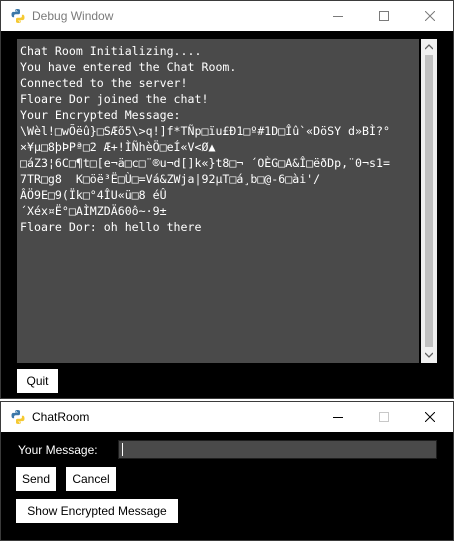 The image size is (454, 541). I want to click on scroll-down-arrow-icon, so click(429, 355).